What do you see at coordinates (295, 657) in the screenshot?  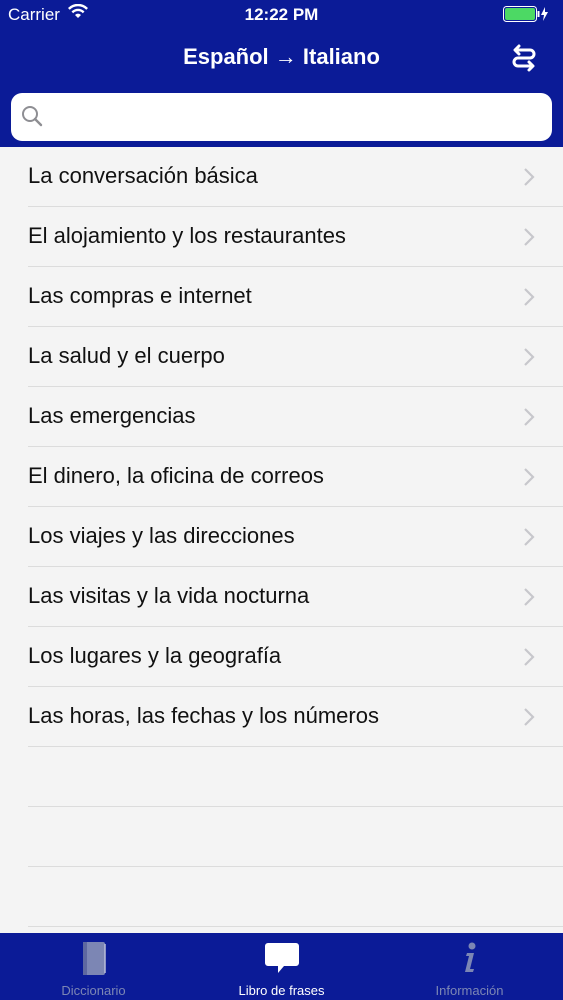 I see `category-row: Los lugares y la geografía` at bounding box center [295, 657].